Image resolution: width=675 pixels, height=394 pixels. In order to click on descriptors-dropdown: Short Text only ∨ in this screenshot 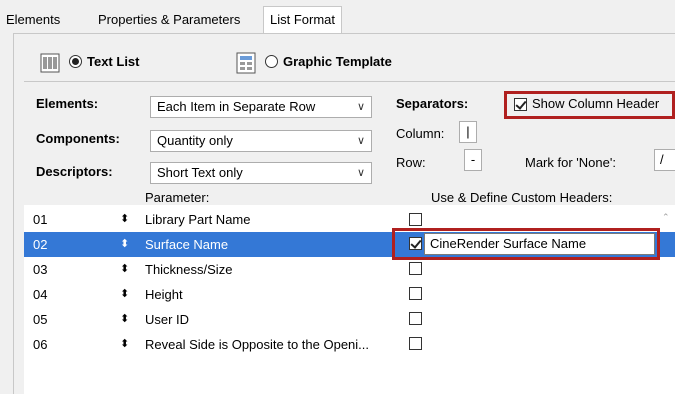, I will do `click(261, 173)`.